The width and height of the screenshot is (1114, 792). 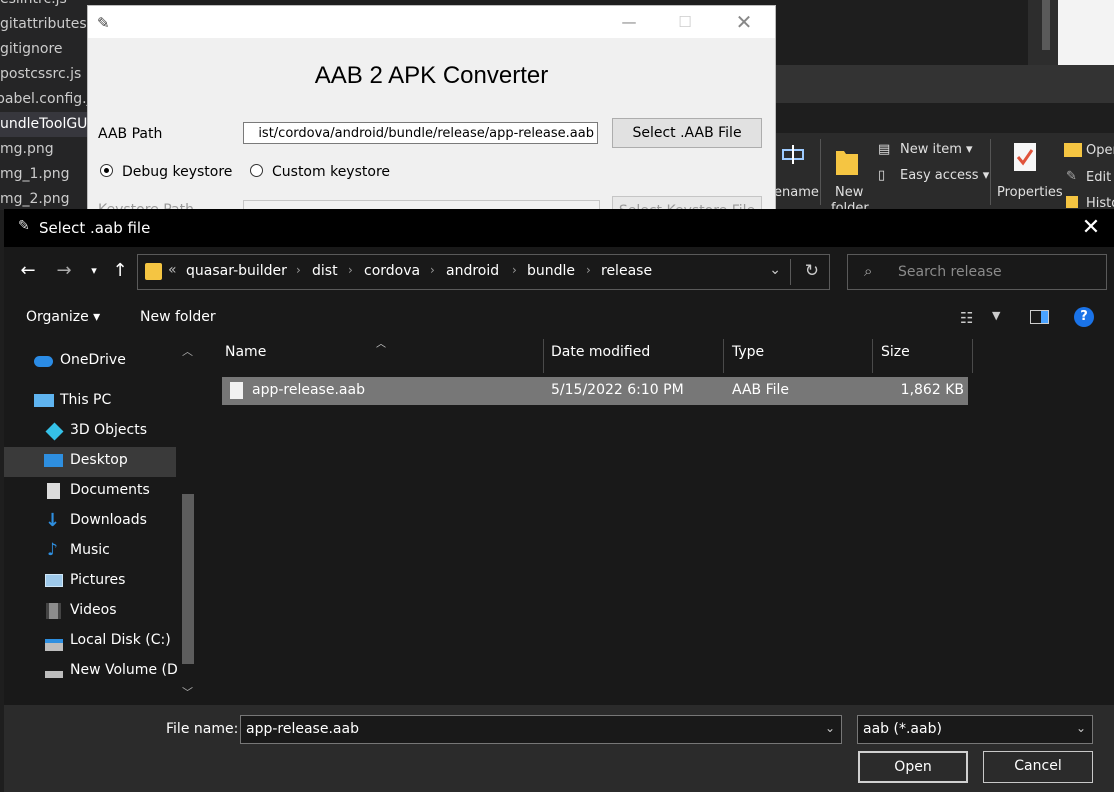 I want to click on close-icon: ✕, so click(x=1091, y=228).